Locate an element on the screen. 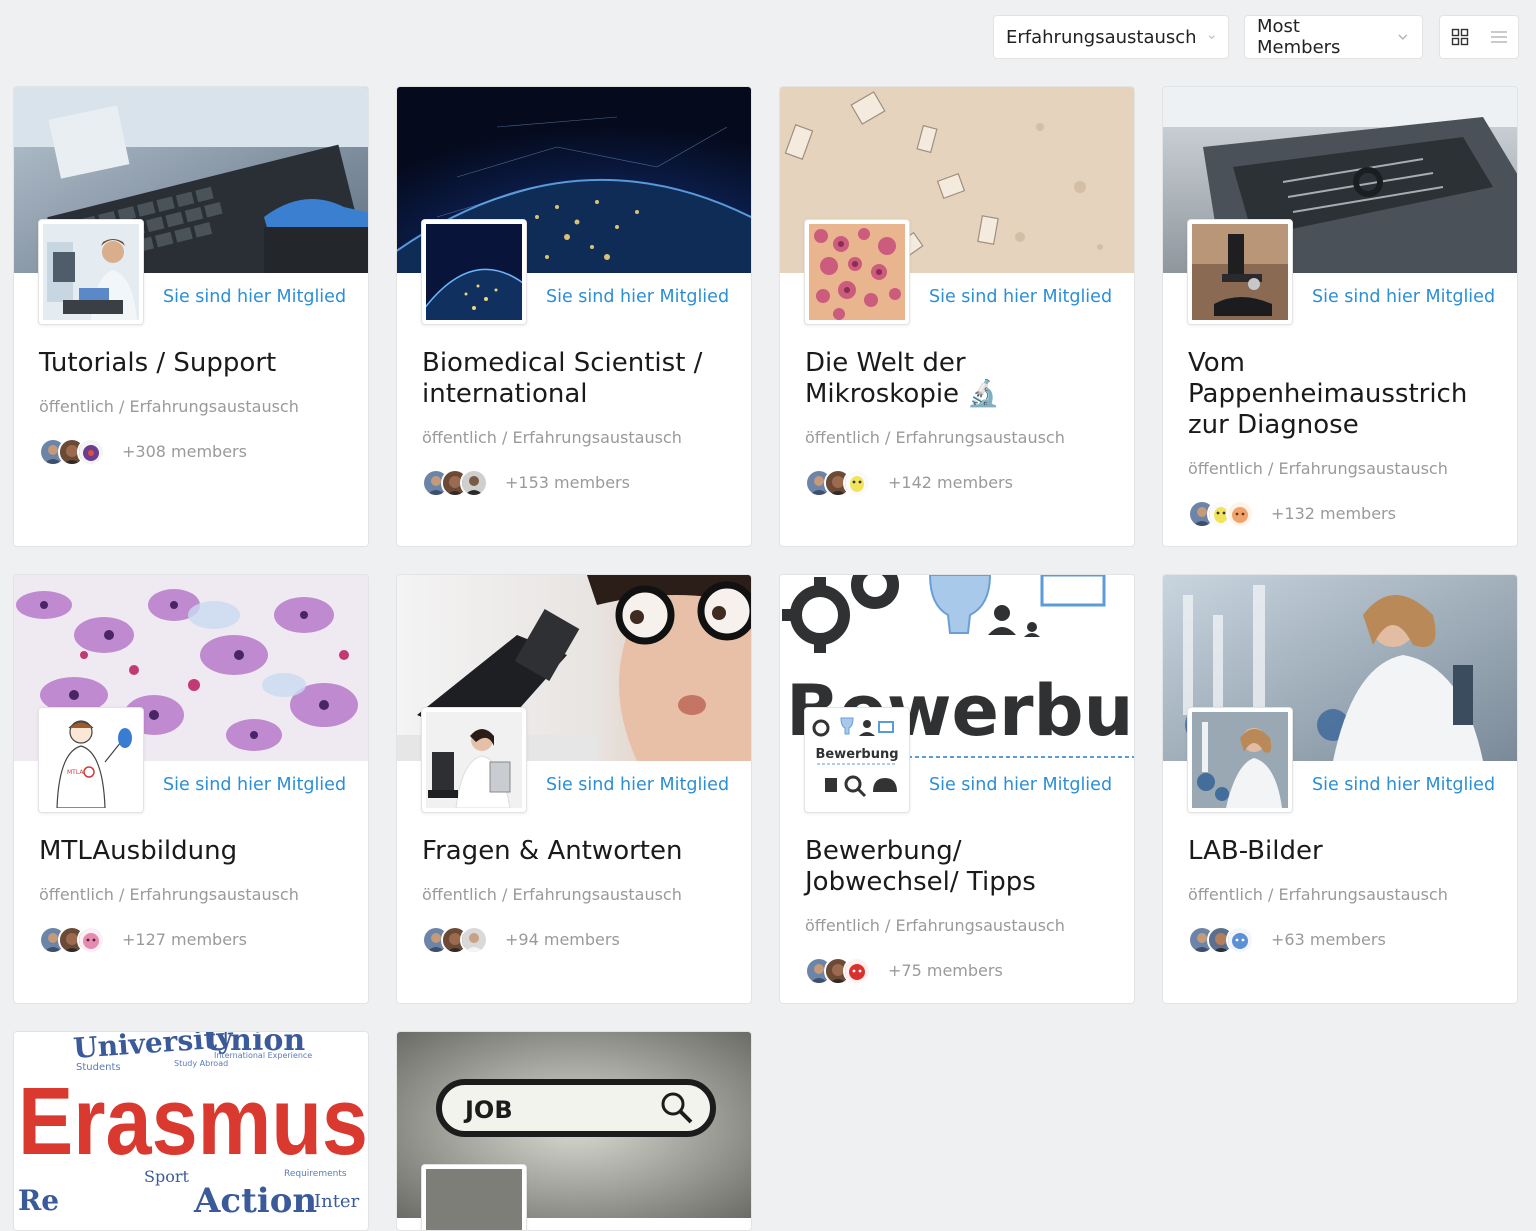  order-by-dropdown: Most Members is located at coordinates (1333, 37).